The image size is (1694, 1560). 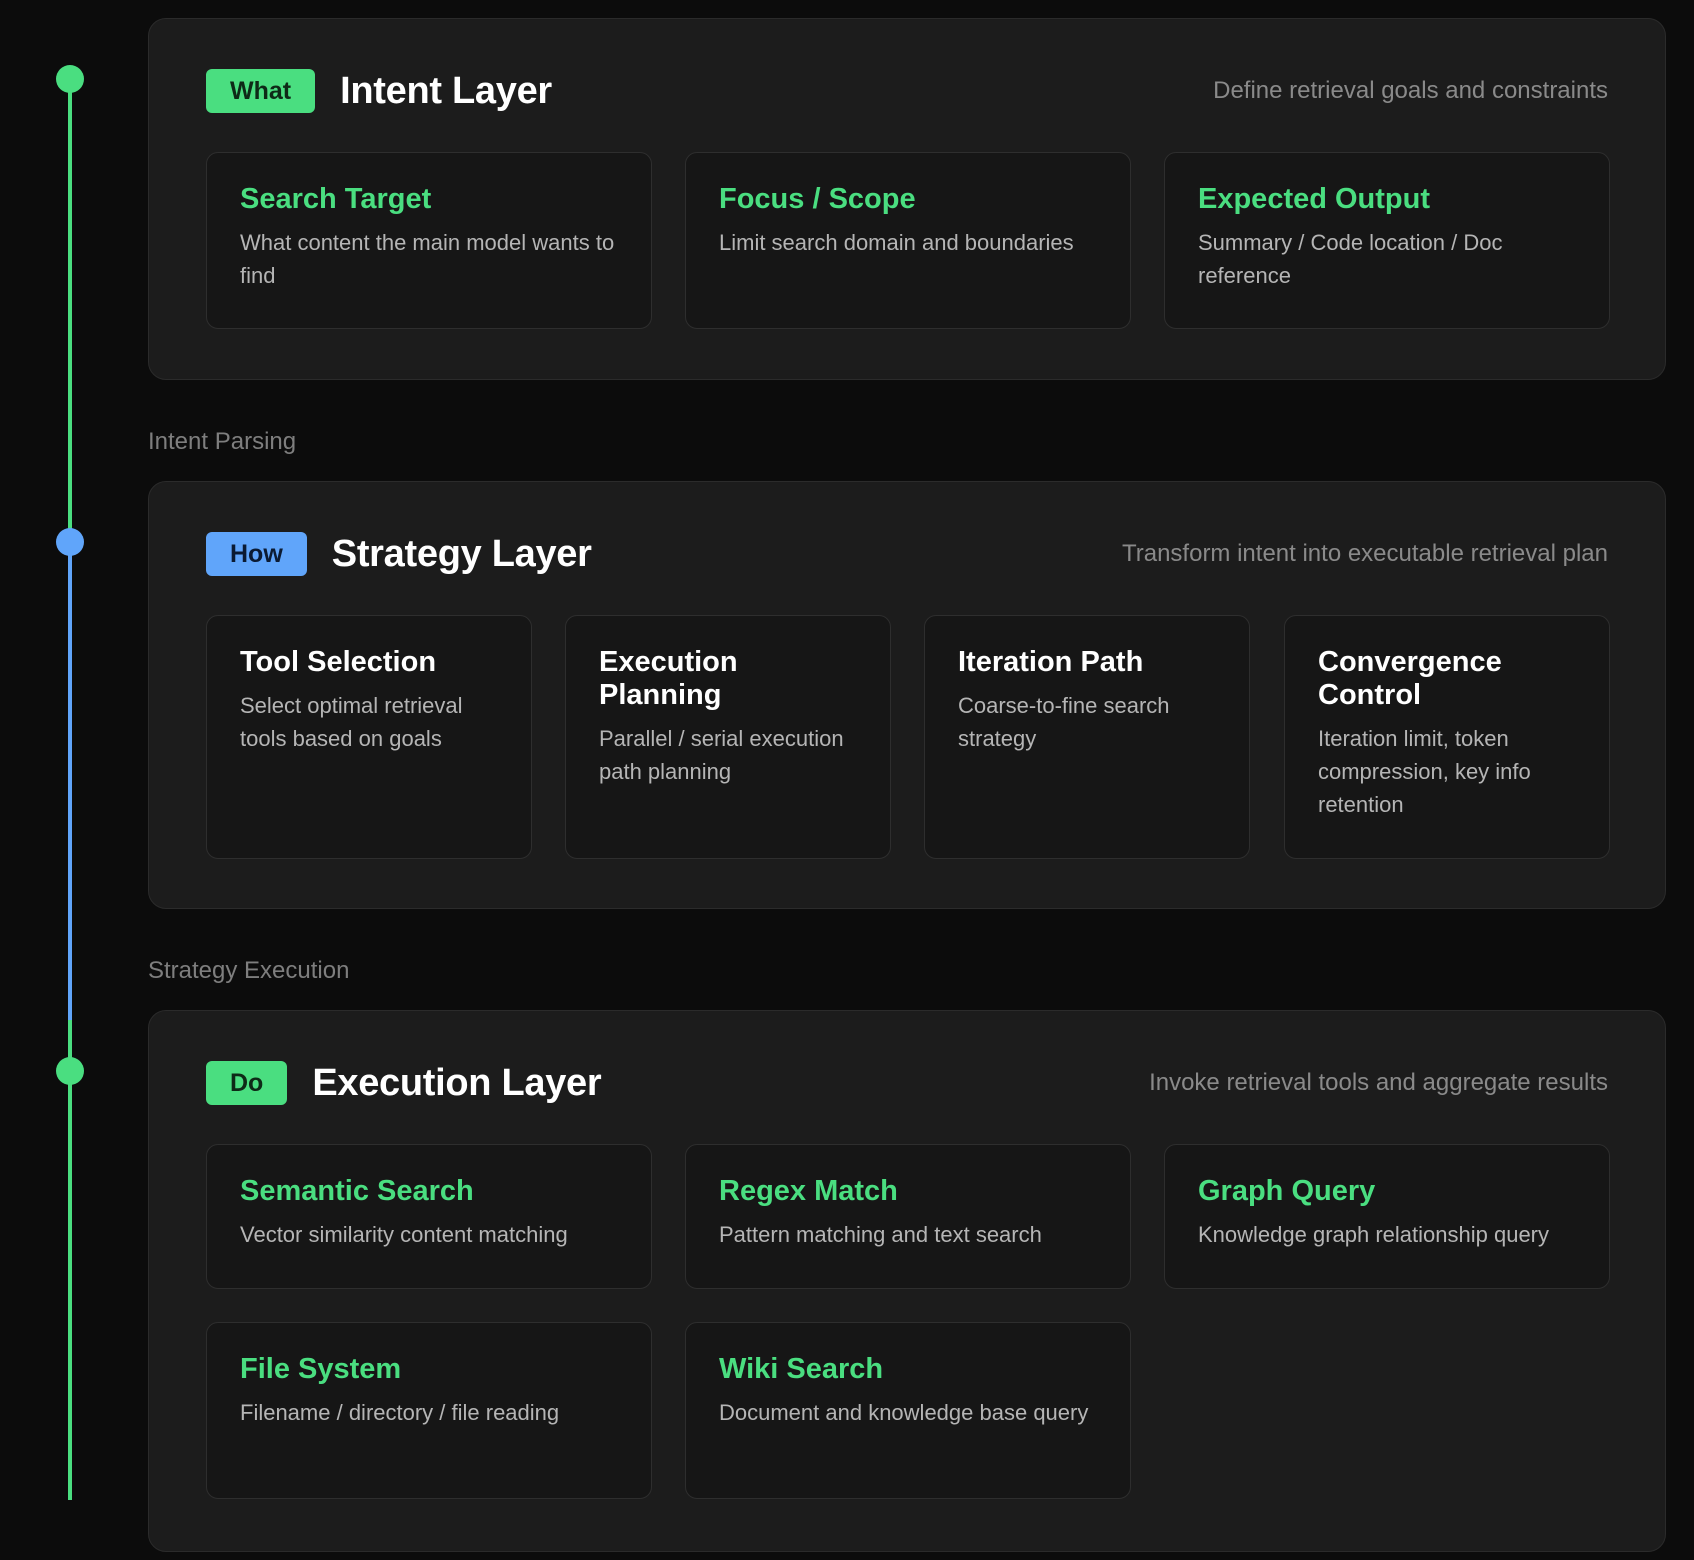 I want to click on timeline-node-intent, so click(x=70, y=79).